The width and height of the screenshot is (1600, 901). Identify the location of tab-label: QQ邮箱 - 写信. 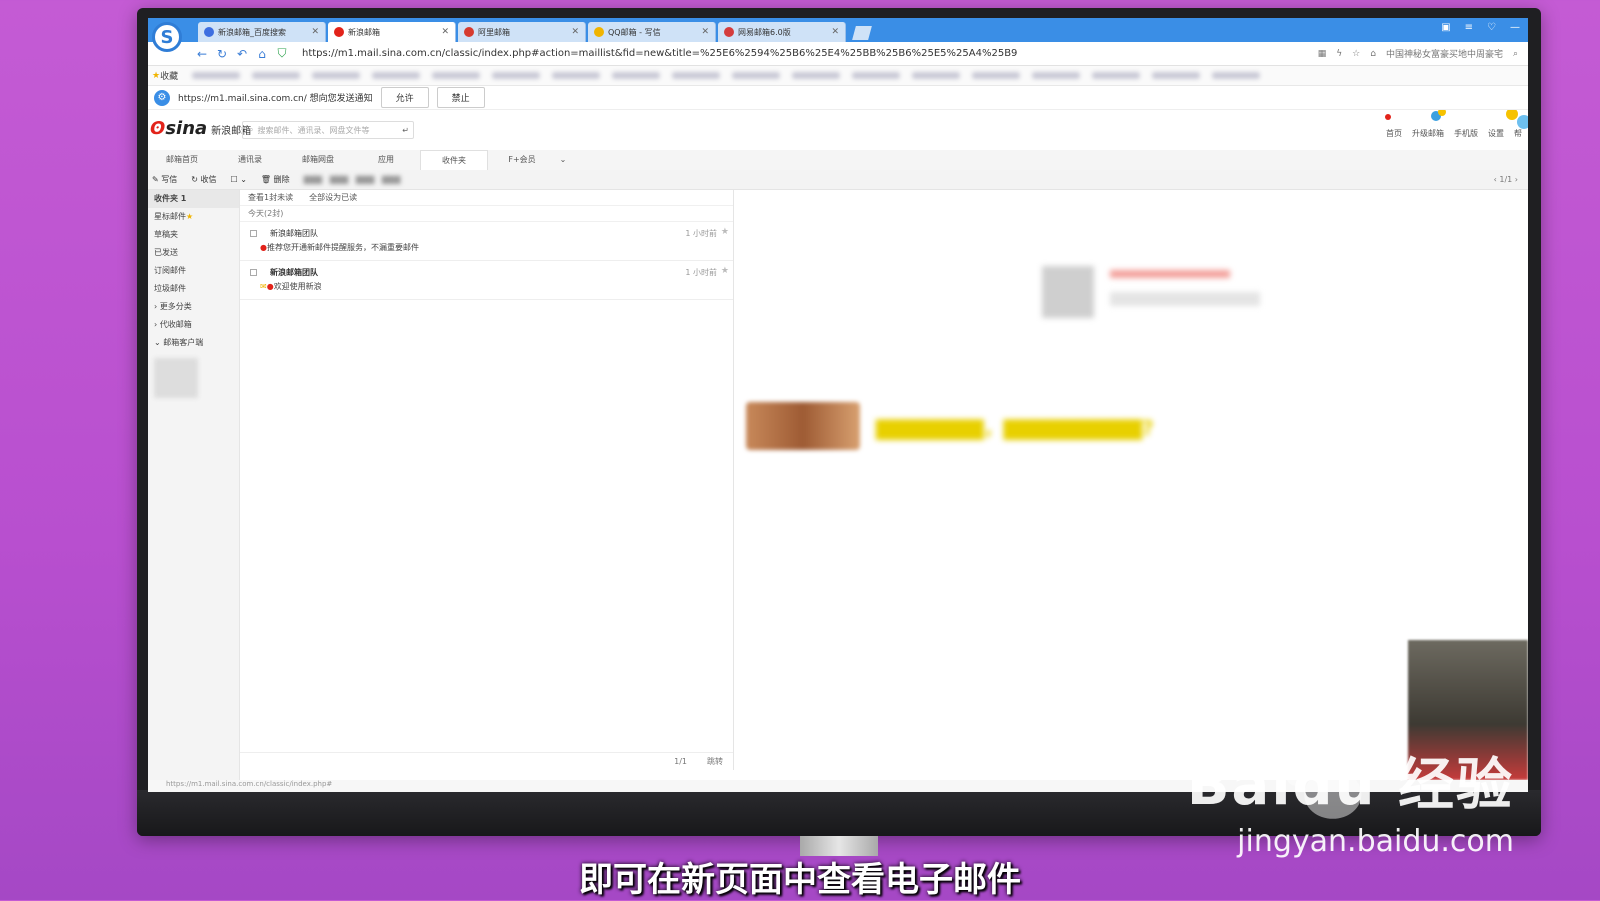
(634, 32).